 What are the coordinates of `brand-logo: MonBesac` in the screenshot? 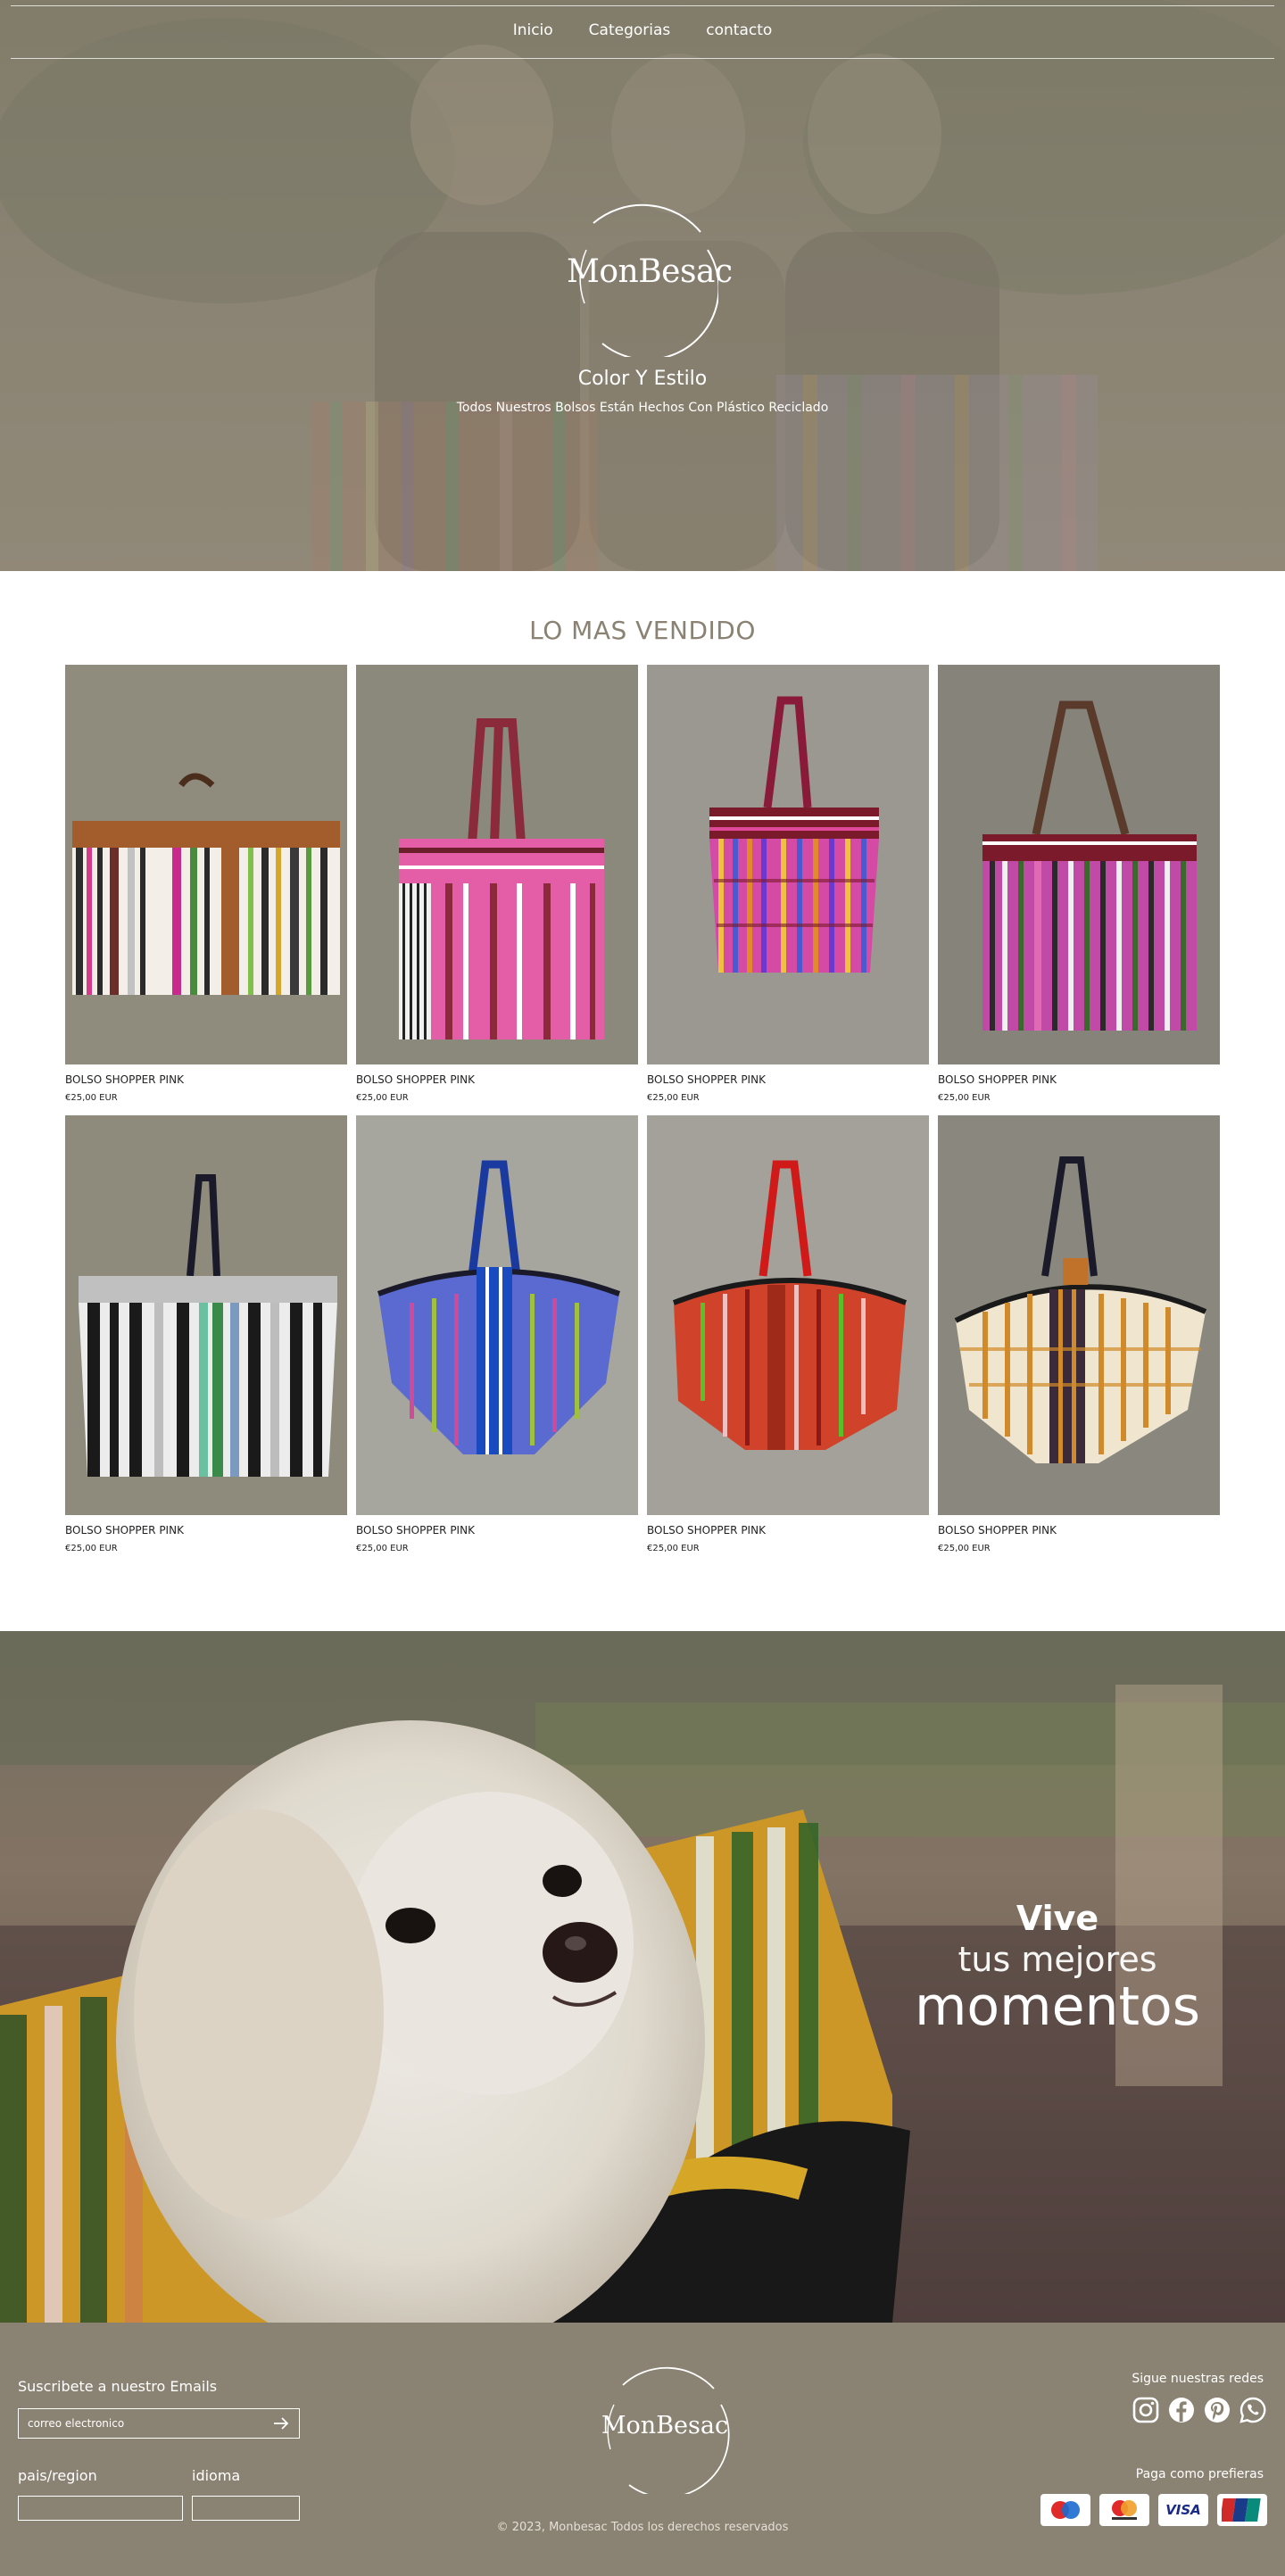 It's located at (650, 276).